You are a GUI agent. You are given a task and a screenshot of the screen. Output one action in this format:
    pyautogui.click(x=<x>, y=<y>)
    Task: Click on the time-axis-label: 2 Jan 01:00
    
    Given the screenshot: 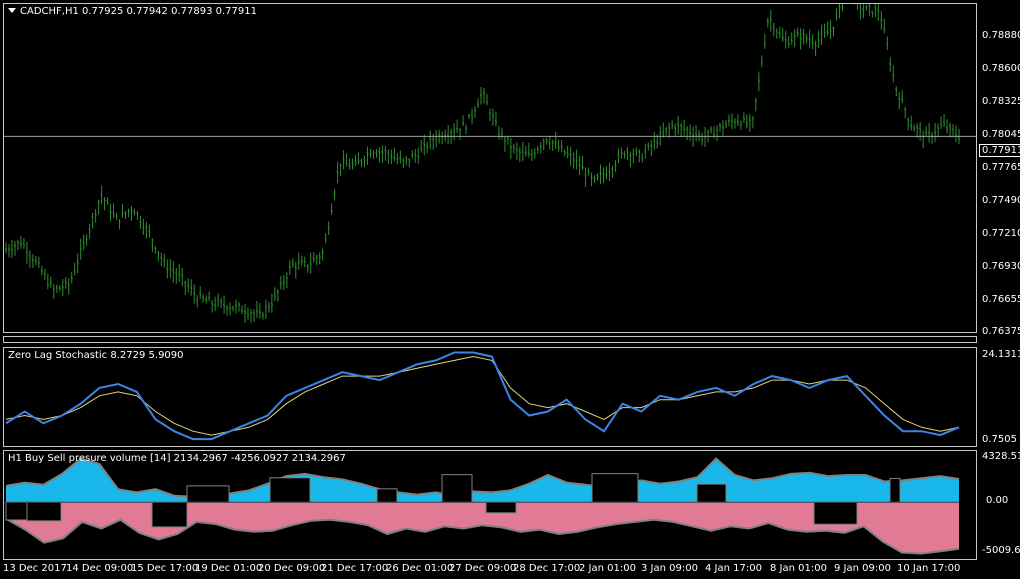 What is the action you would take?
    pyautogui.click(x=607, y=568)
    